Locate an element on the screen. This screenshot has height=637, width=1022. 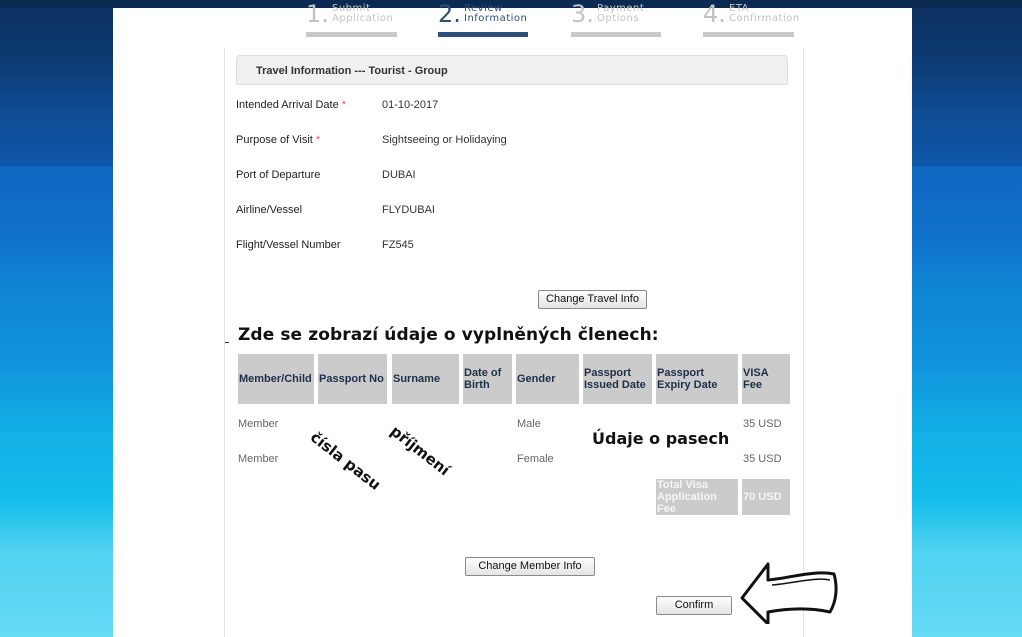
step-number: 2. is located at coordinates (449, 14).